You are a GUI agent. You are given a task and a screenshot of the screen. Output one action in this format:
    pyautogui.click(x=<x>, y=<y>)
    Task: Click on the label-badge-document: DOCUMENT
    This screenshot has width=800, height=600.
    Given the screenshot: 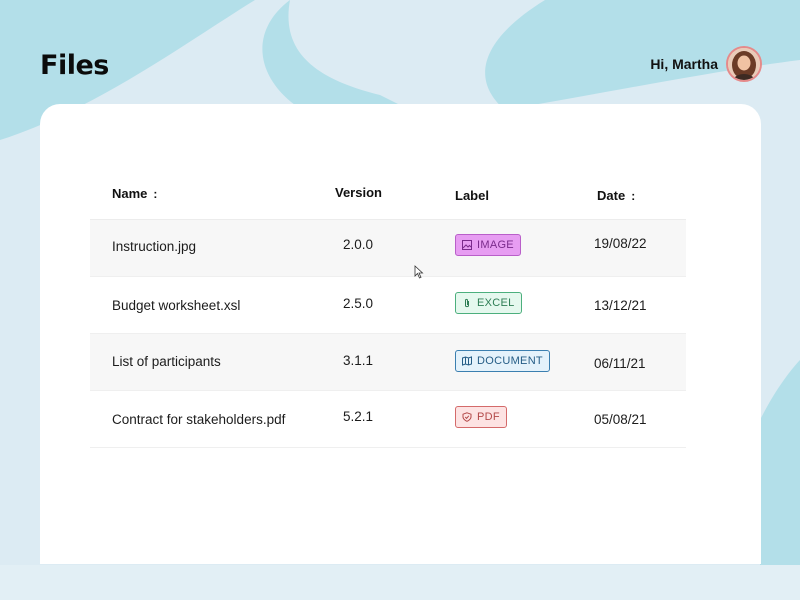 What is the action you would take?
    pyautogui.click(x=502, y=361)
    